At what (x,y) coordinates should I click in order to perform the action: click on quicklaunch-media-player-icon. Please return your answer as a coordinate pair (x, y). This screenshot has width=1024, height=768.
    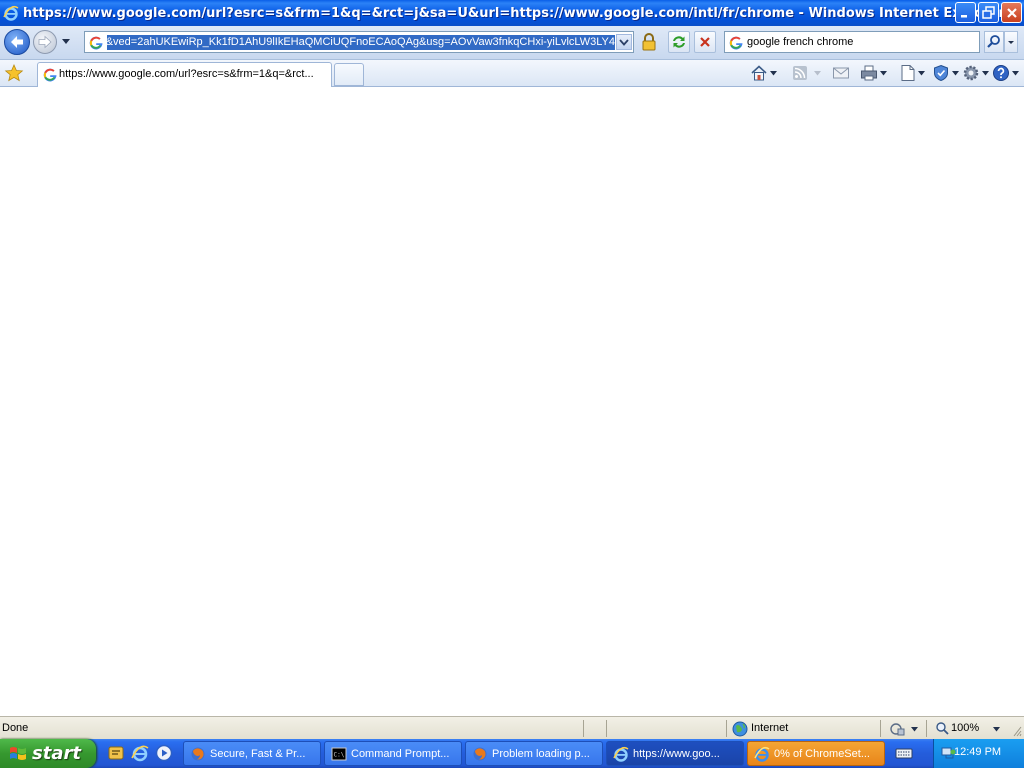
    Looking at the image, I should click on (164, 753).